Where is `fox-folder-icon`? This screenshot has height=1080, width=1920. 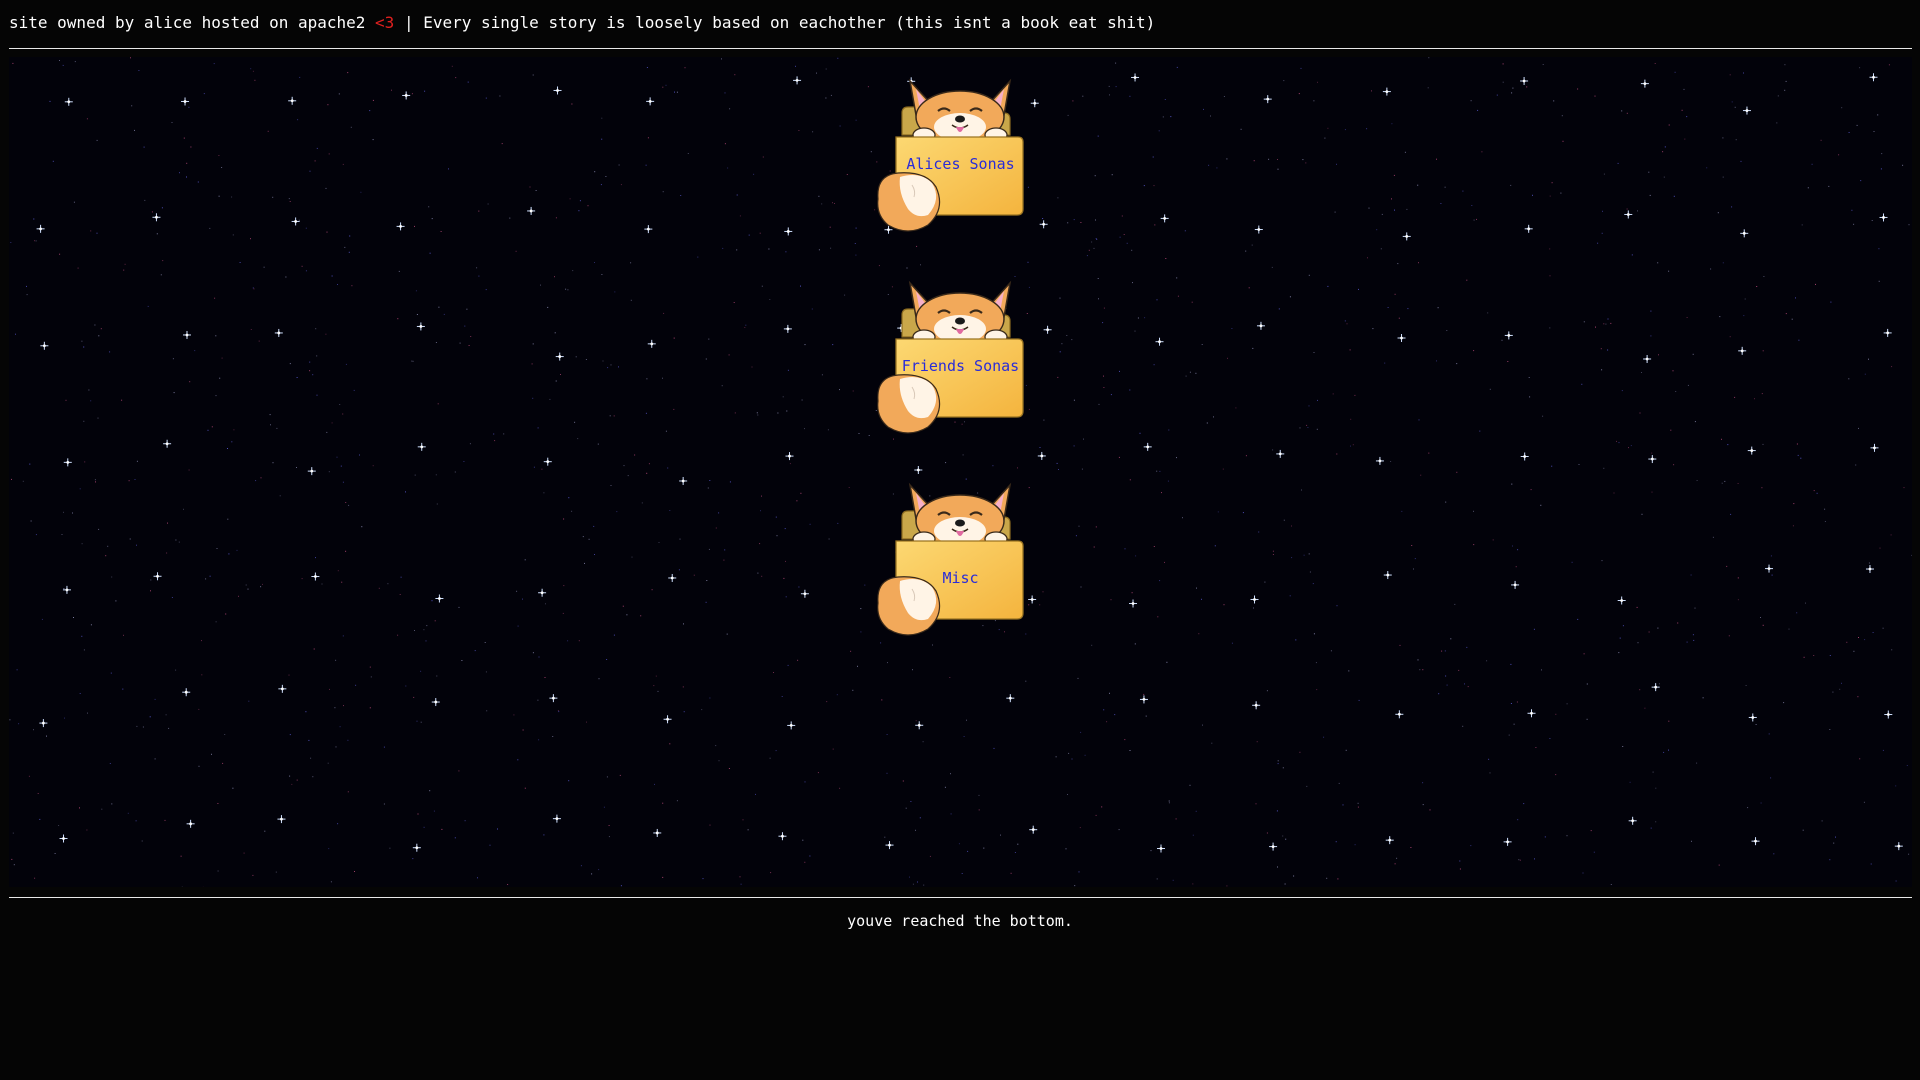 fox-folder-icon is located at coordinates (950, 560).